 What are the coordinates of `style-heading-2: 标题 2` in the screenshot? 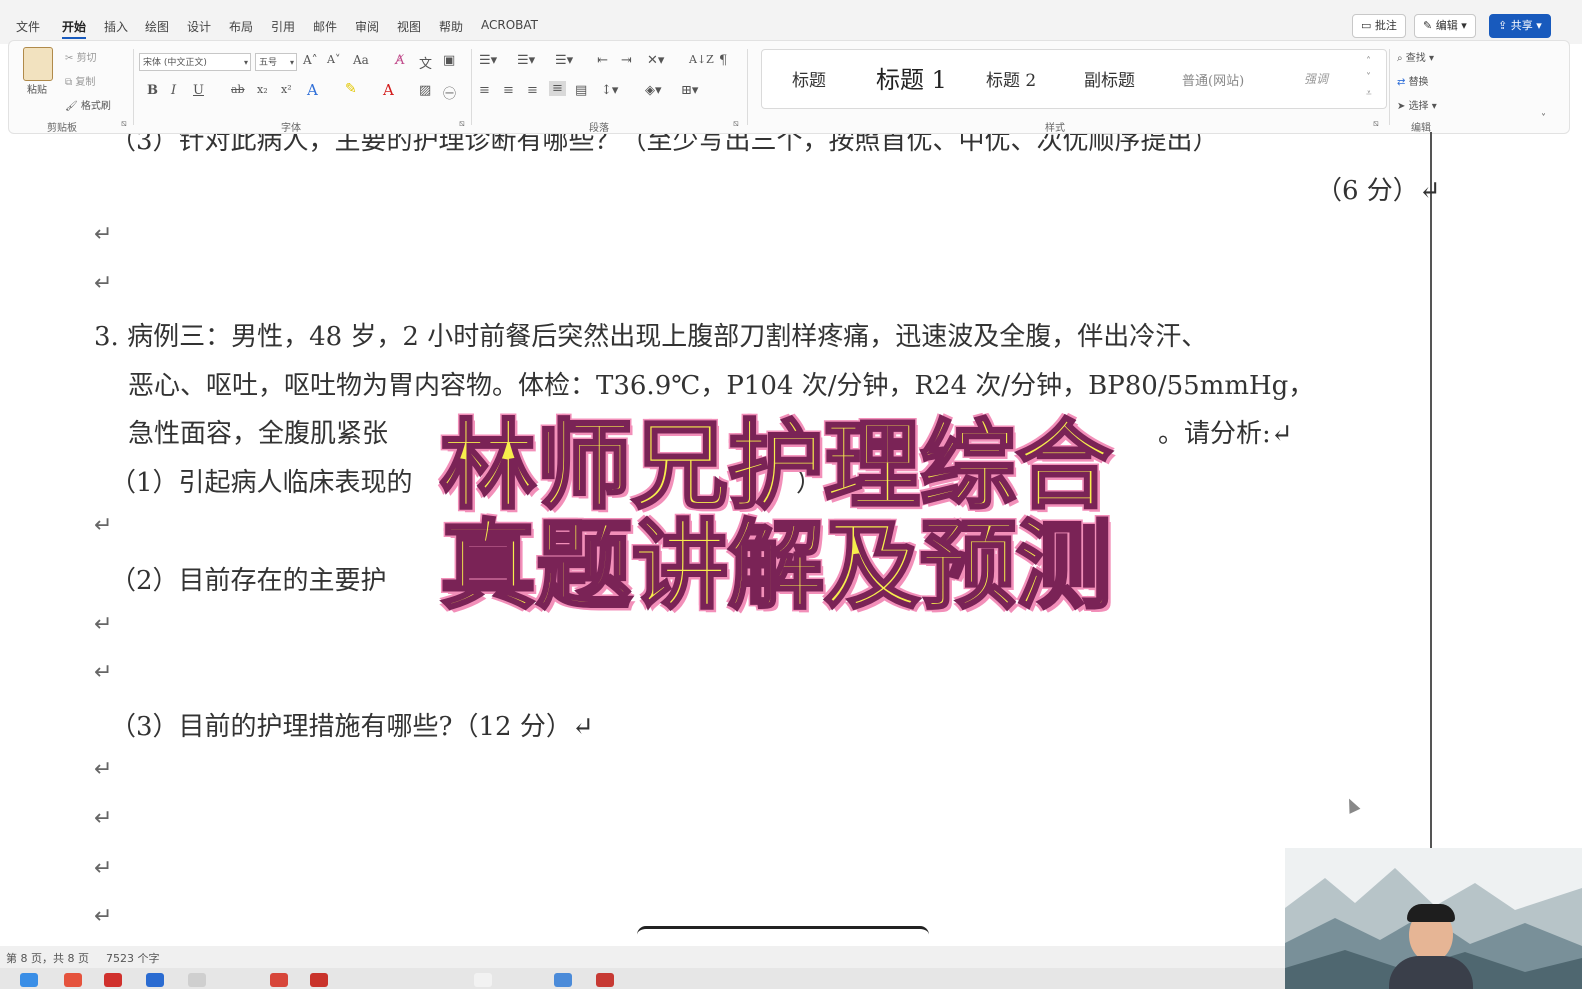 It's located at (1011, 78).